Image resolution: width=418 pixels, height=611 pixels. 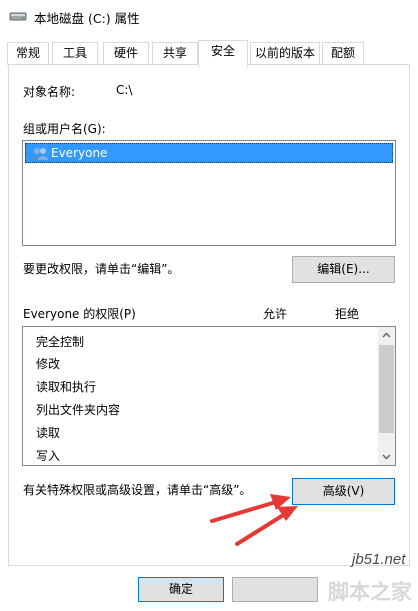 I want to click on allow-column-header: 允许, so click(x=275, y=314).